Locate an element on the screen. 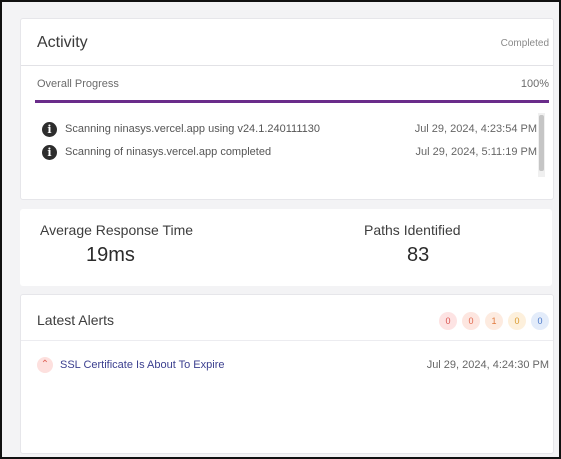 This screenshot has height=459, width=561. severity-count-badge: 1 is located at coordinates (494, 321).